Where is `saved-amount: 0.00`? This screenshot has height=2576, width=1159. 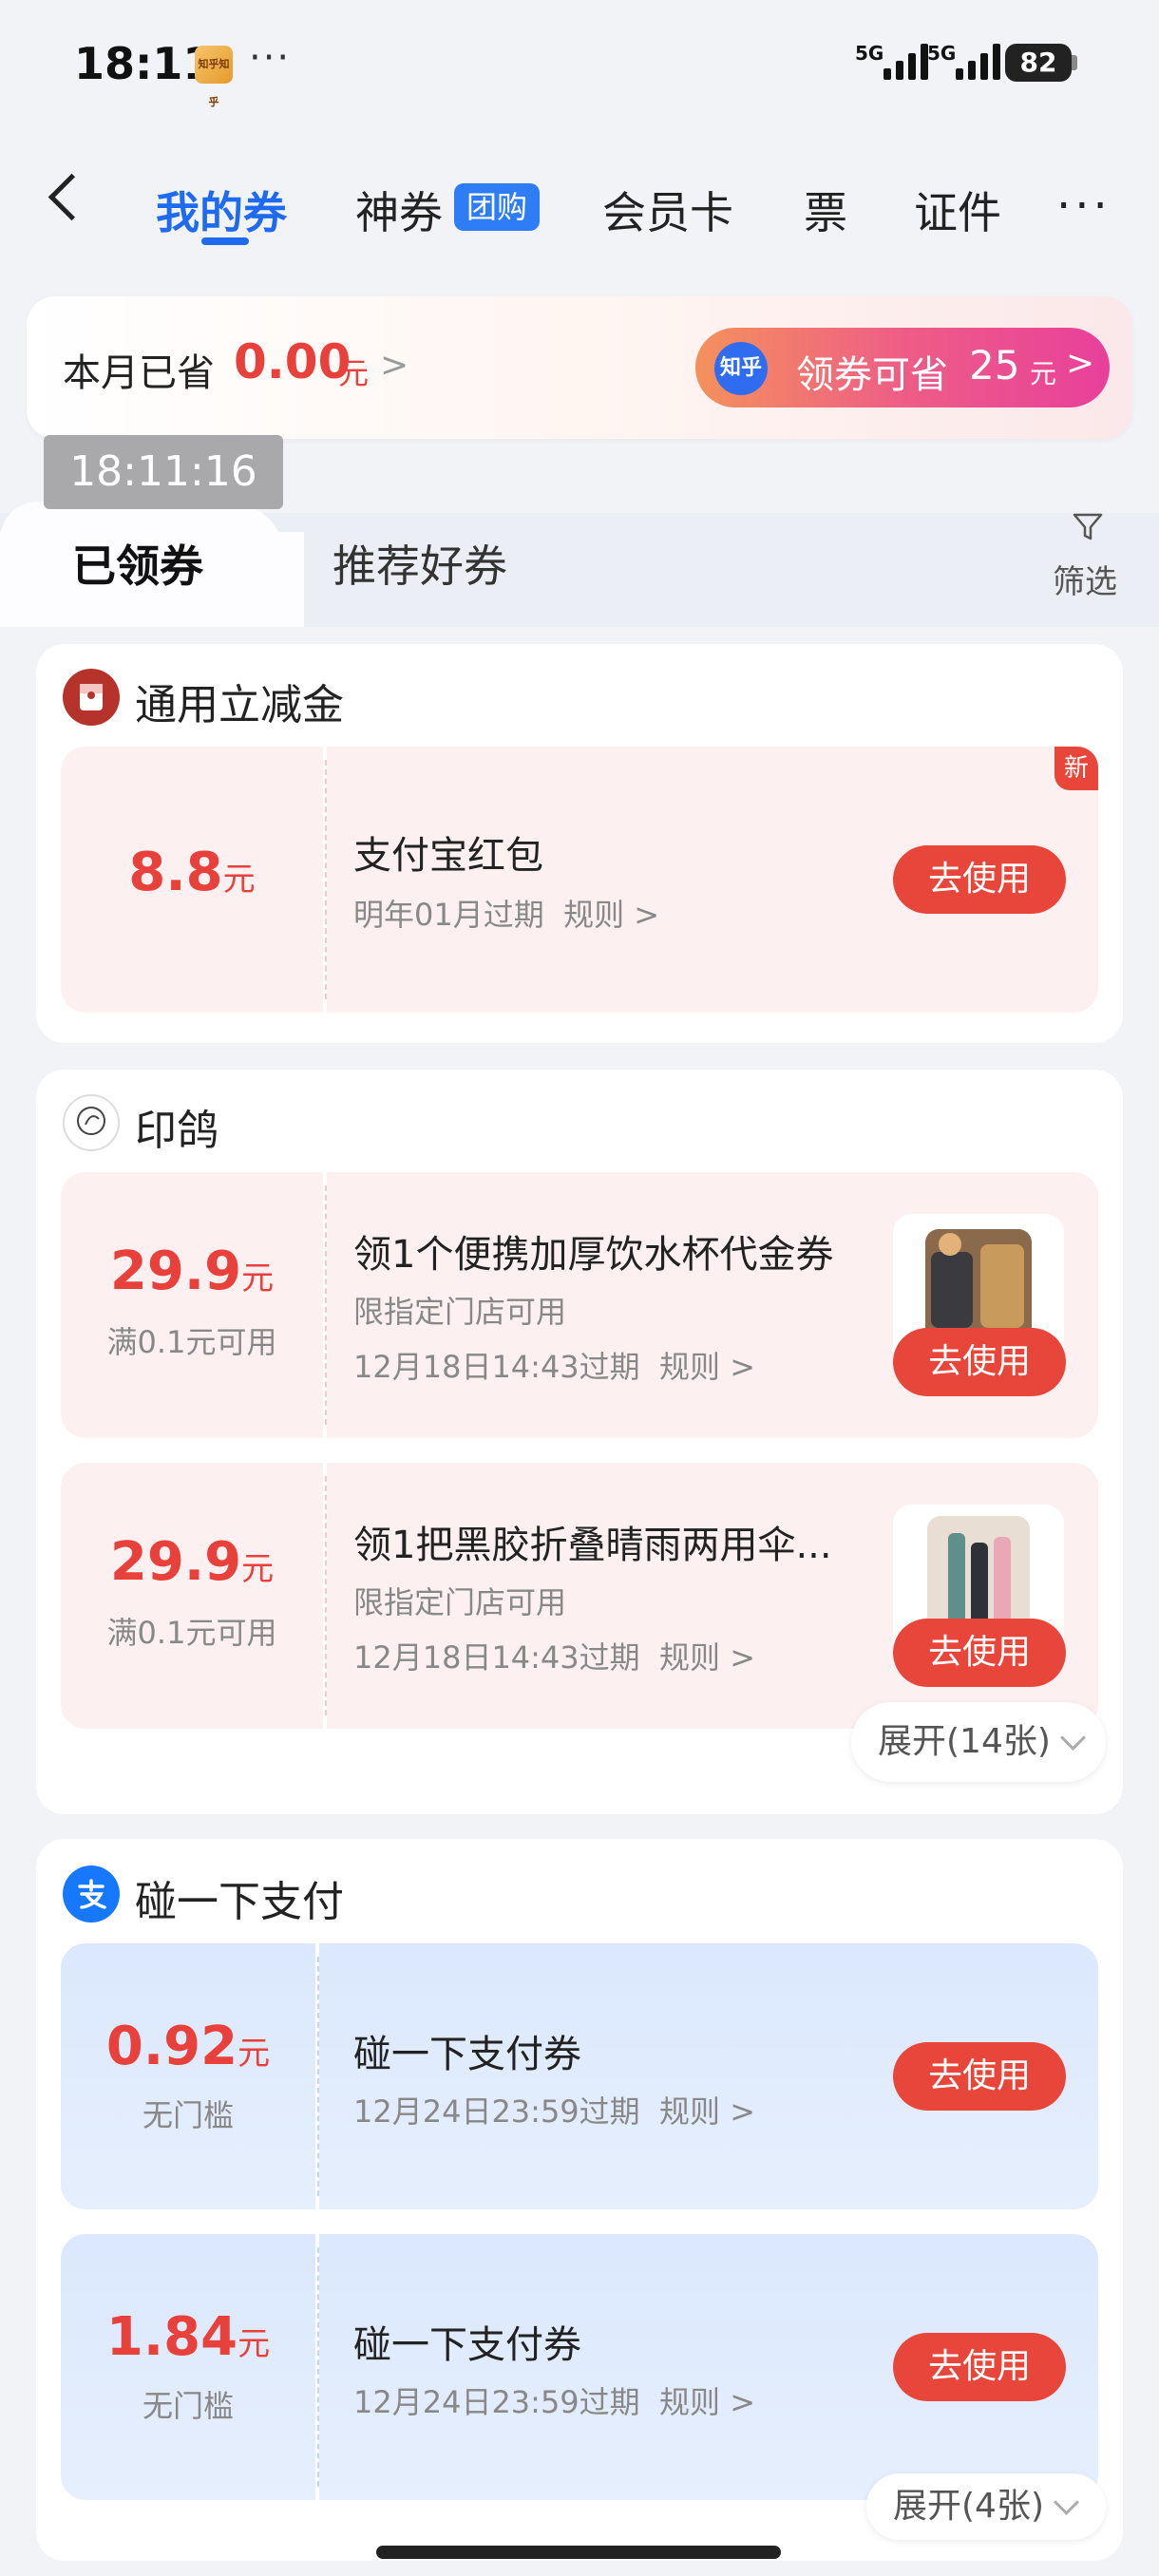
saved-amount: 0.00 is located at coordinates (292, 361).